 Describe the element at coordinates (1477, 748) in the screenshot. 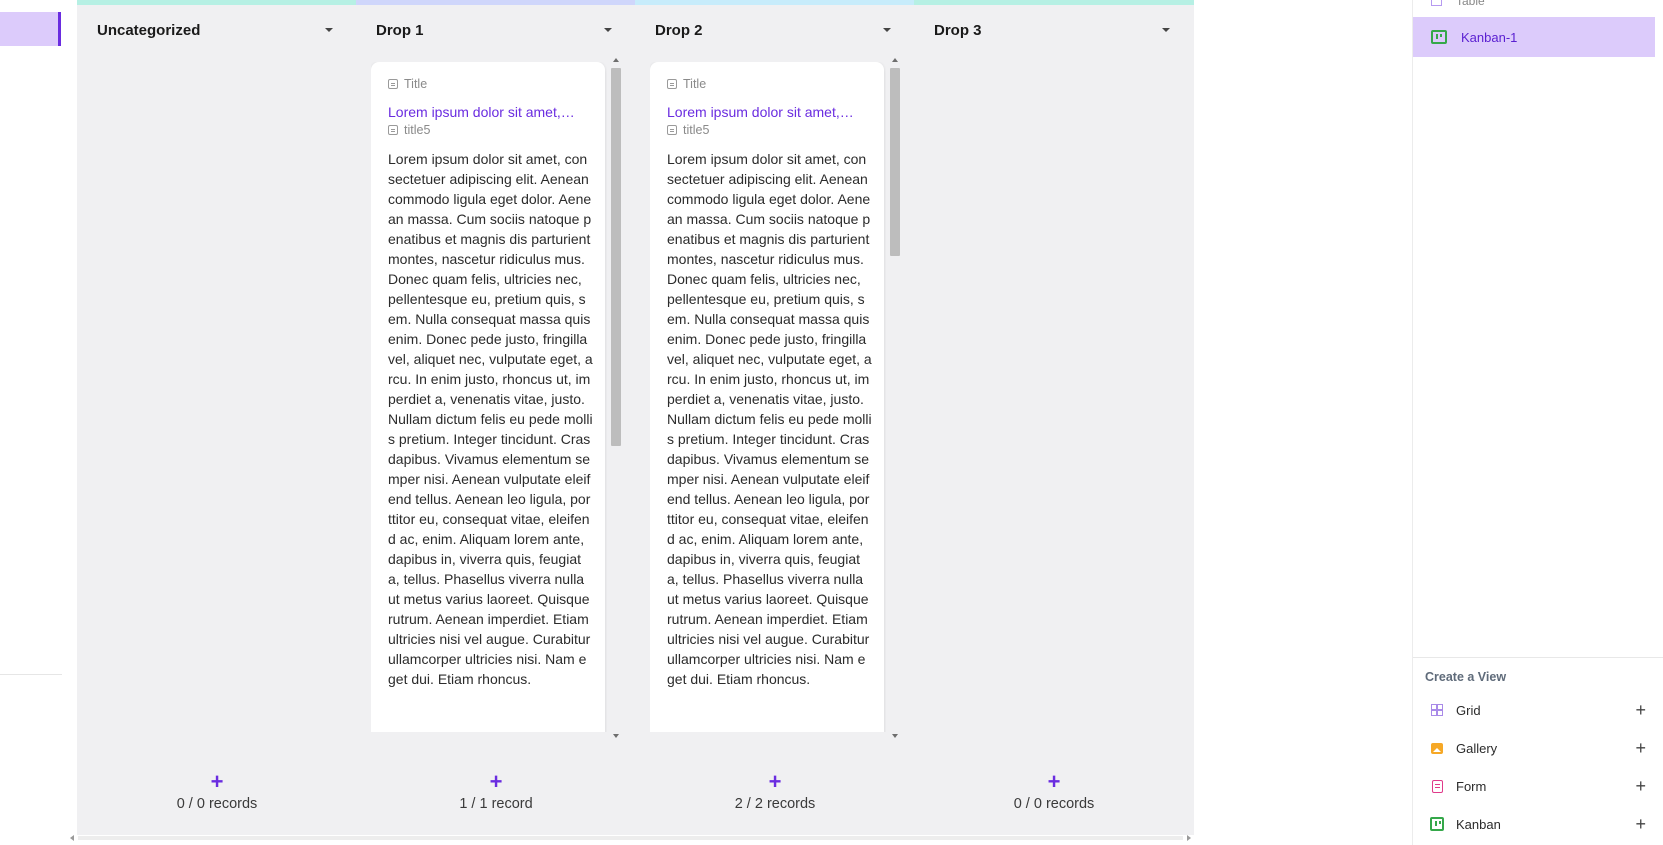

I see `create-view-label: Gallery` at that location.